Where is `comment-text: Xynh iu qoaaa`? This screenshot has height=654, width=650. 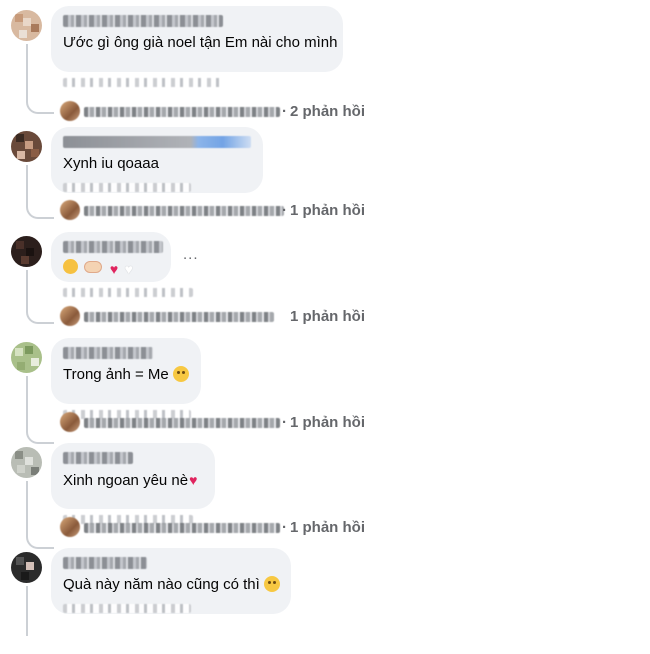
comment-text: Xynh iu qoaaa is located at coordinates (111, 163).